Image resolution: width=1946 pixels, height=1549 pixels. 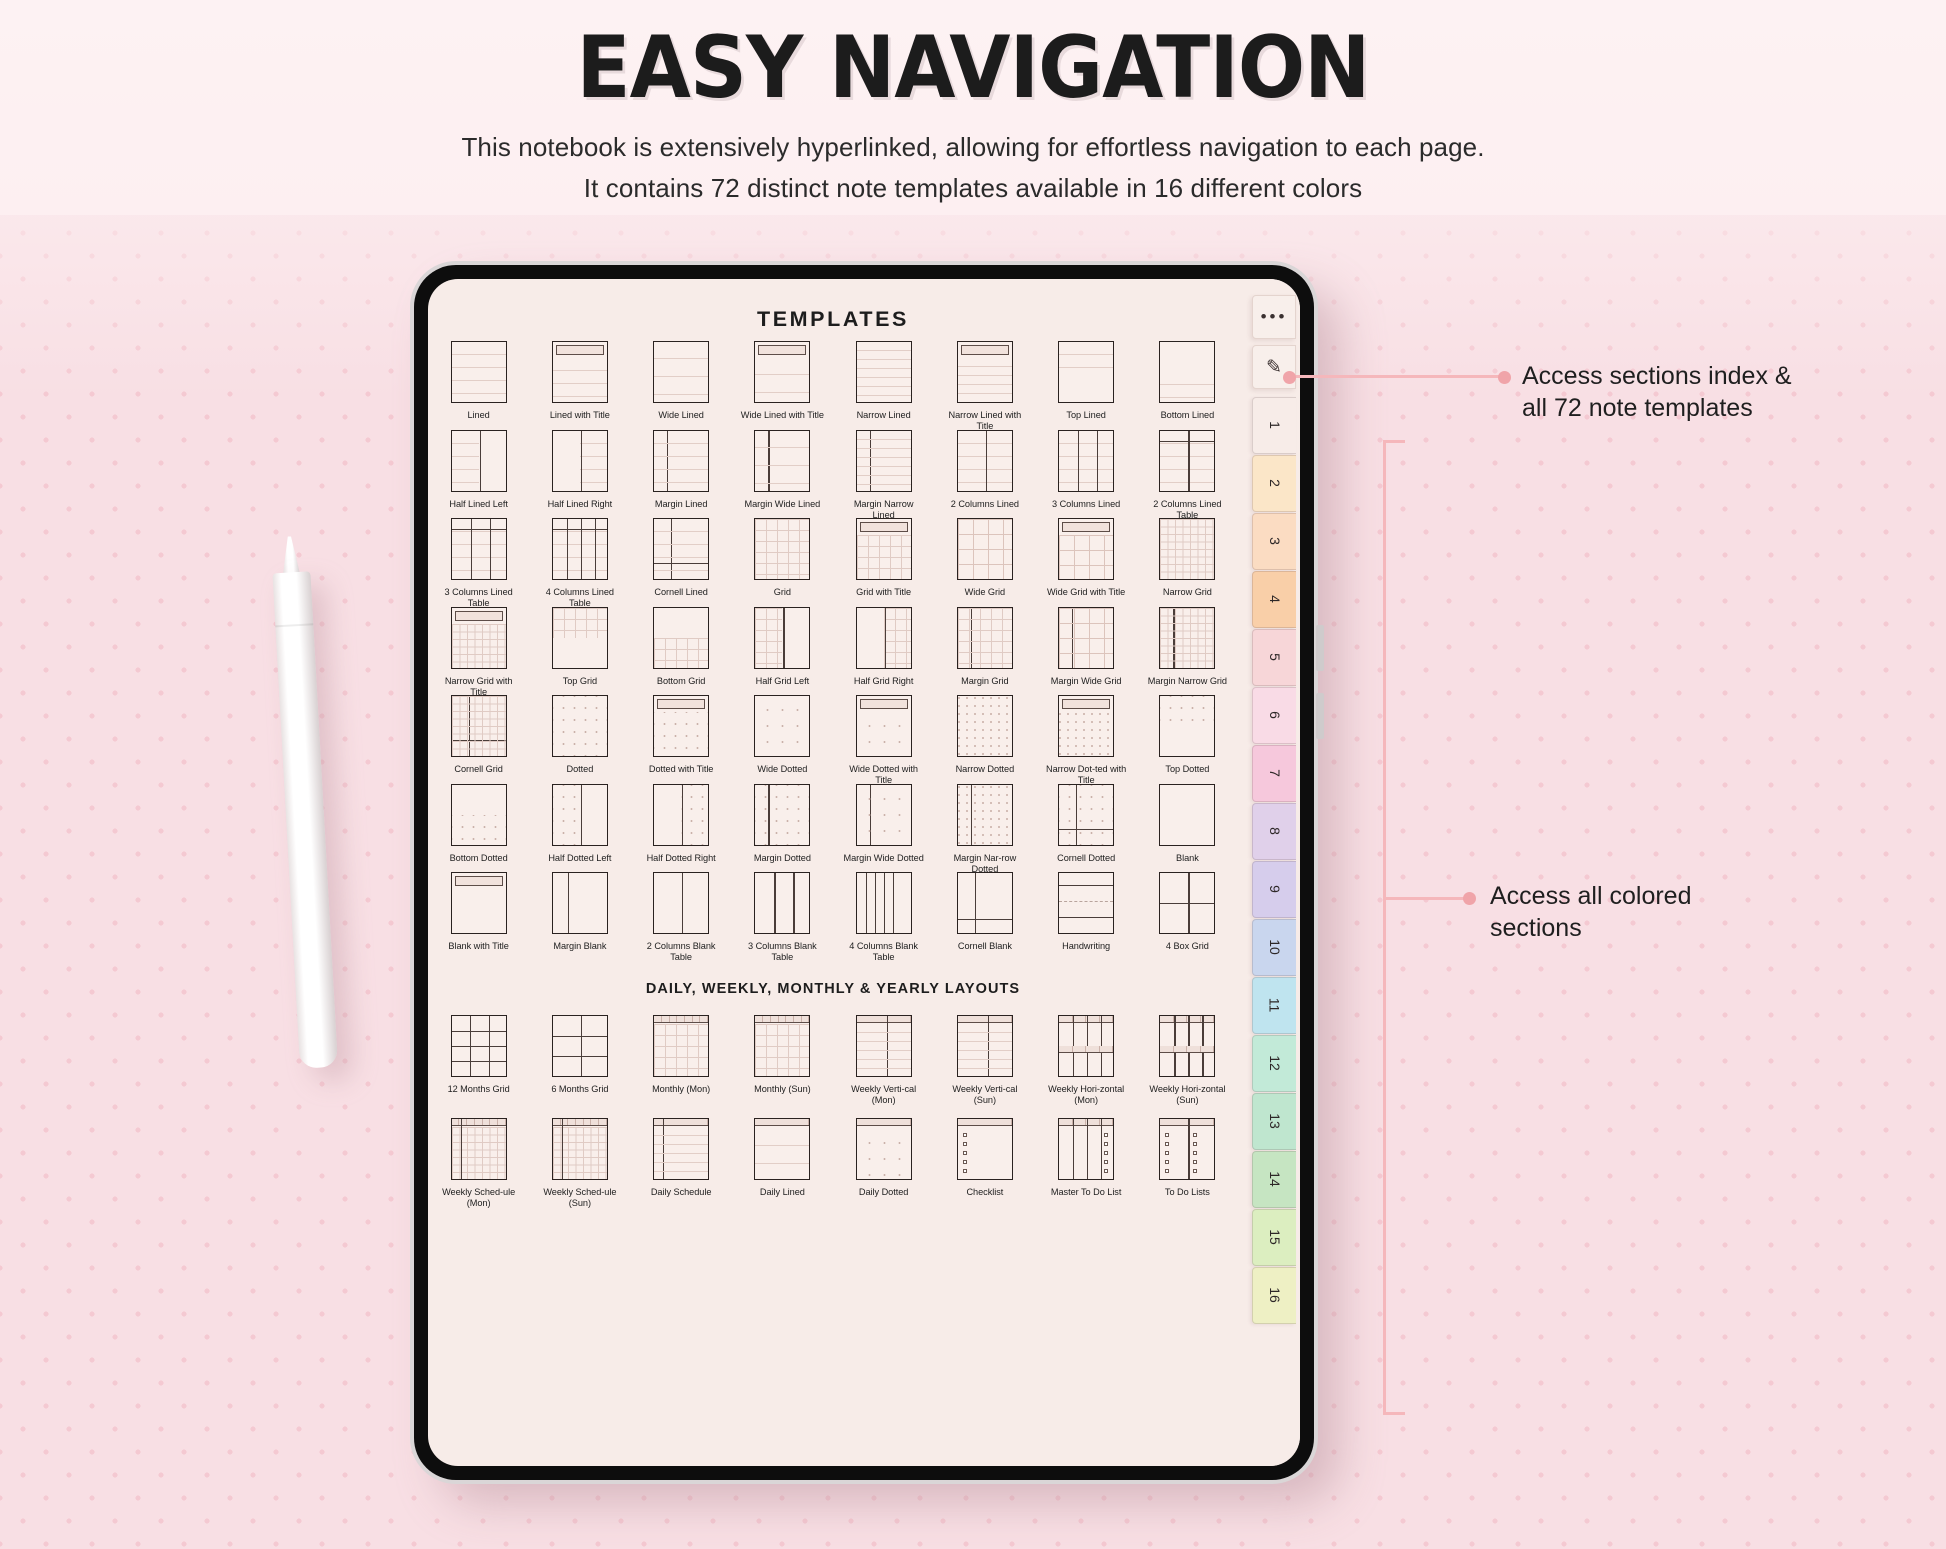 I want to click on template-item: Margin Narrow Lined, so click(x=883, y=475).